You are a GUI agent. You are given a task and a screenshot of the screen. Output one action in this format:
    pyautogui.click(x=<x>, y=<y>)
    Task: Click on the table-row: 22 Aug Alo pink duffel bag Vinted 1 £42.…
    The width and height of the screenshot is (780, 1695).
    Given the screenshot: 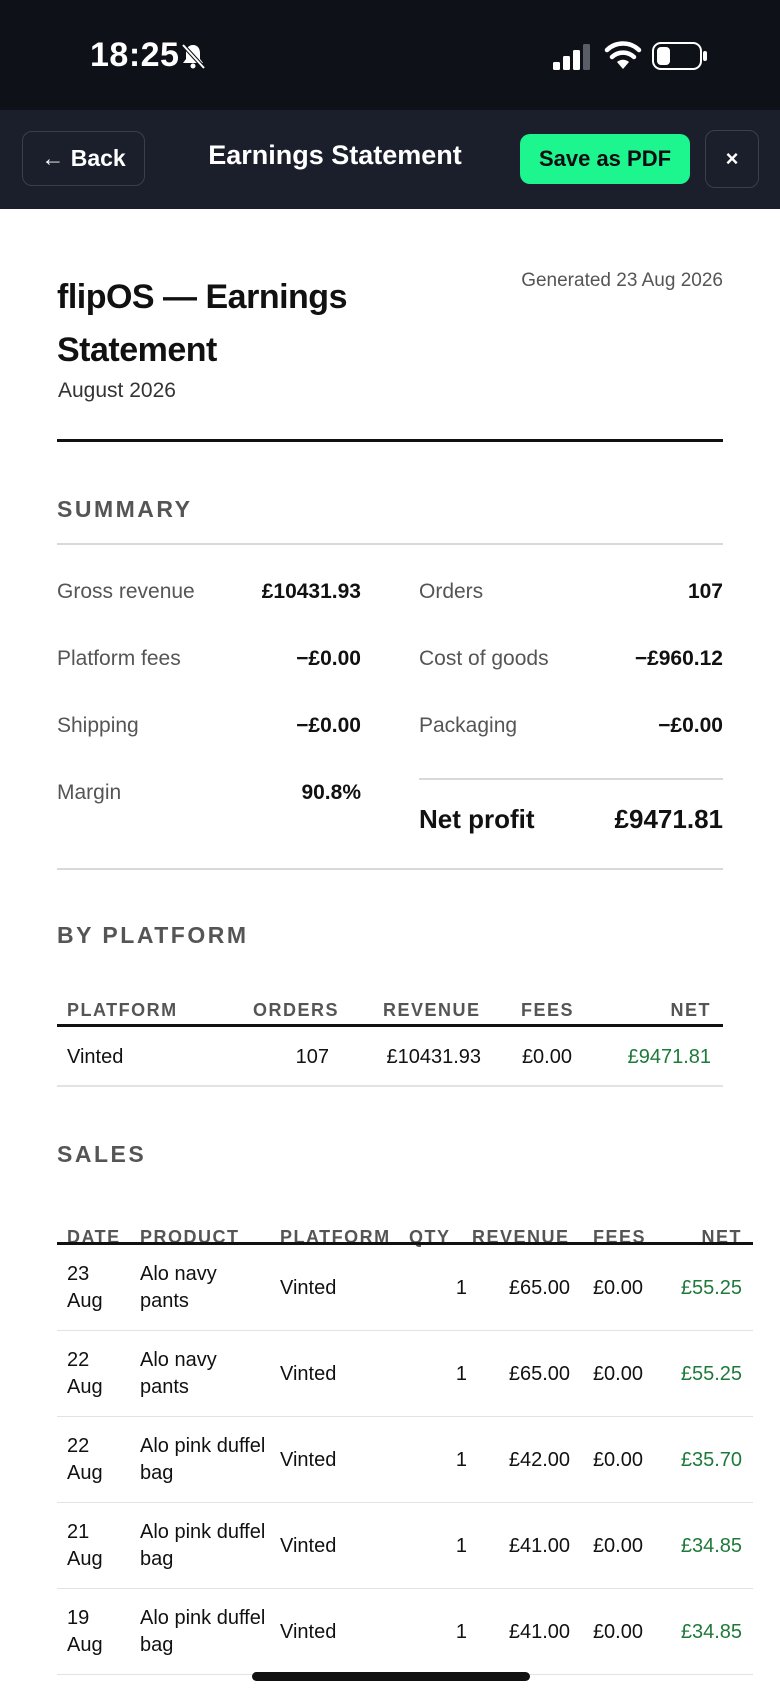 What is the action you would take?
    pyautogui.click(x=405, y=1460)
    